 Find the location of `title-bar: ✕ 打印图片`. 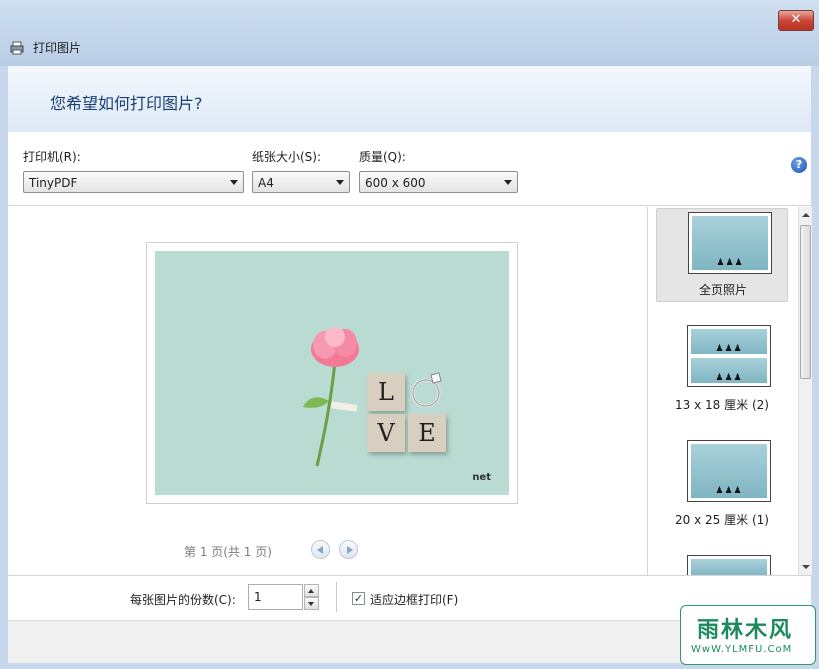

title-bar: ✕ 打印图片 is located at coordinates (409, 33).